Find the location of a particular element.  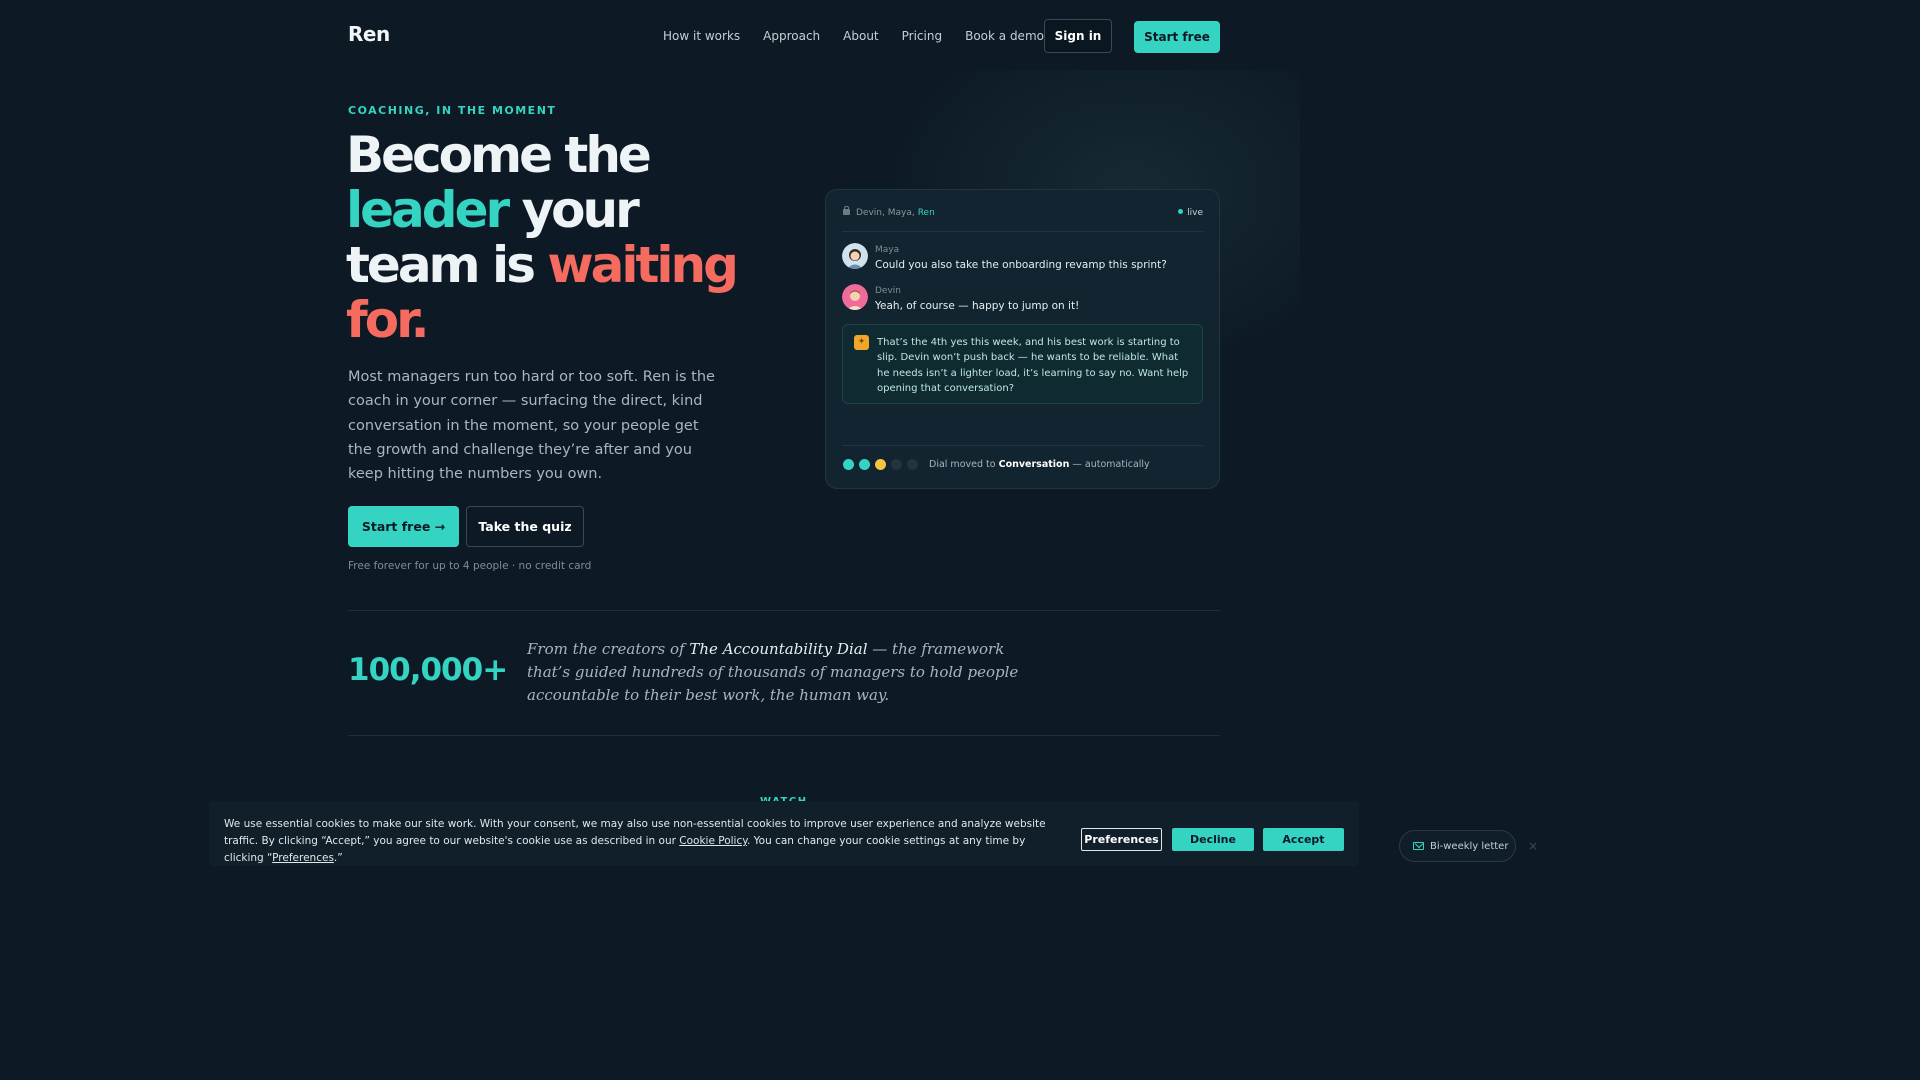

live-label: live is located at coordinates (1195, 213).